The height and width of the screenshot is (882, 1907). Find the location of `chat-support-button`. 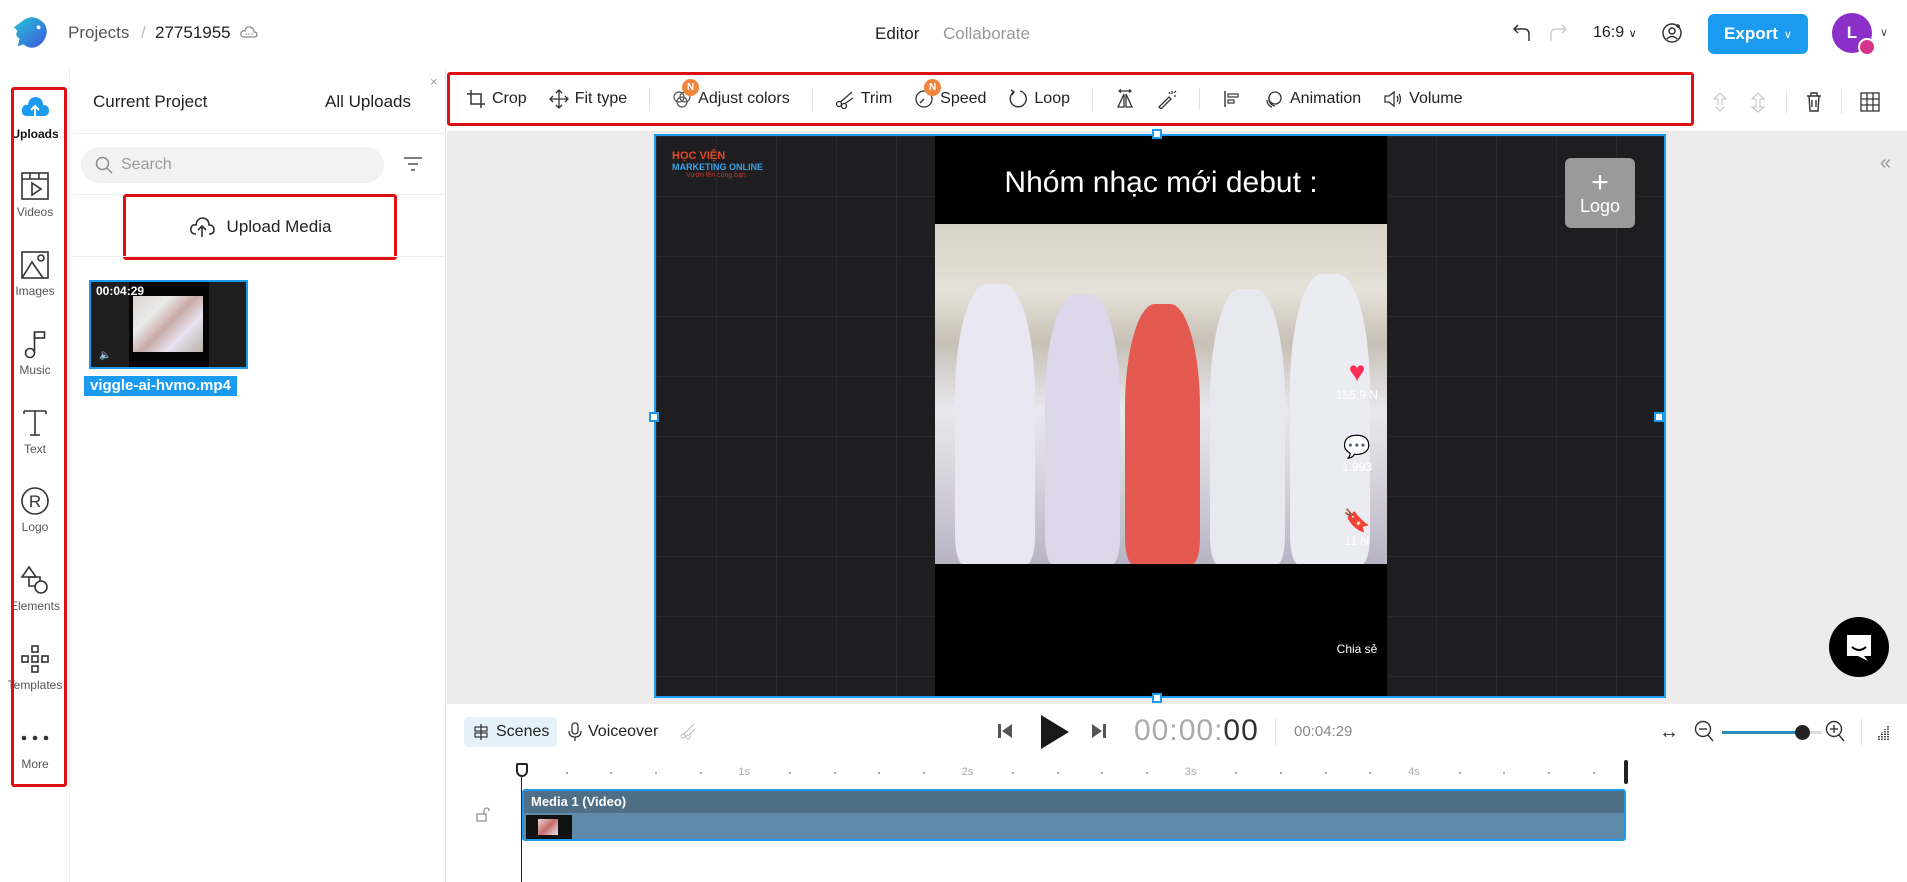

chat-support-button is located at coordinates (1859, 647).